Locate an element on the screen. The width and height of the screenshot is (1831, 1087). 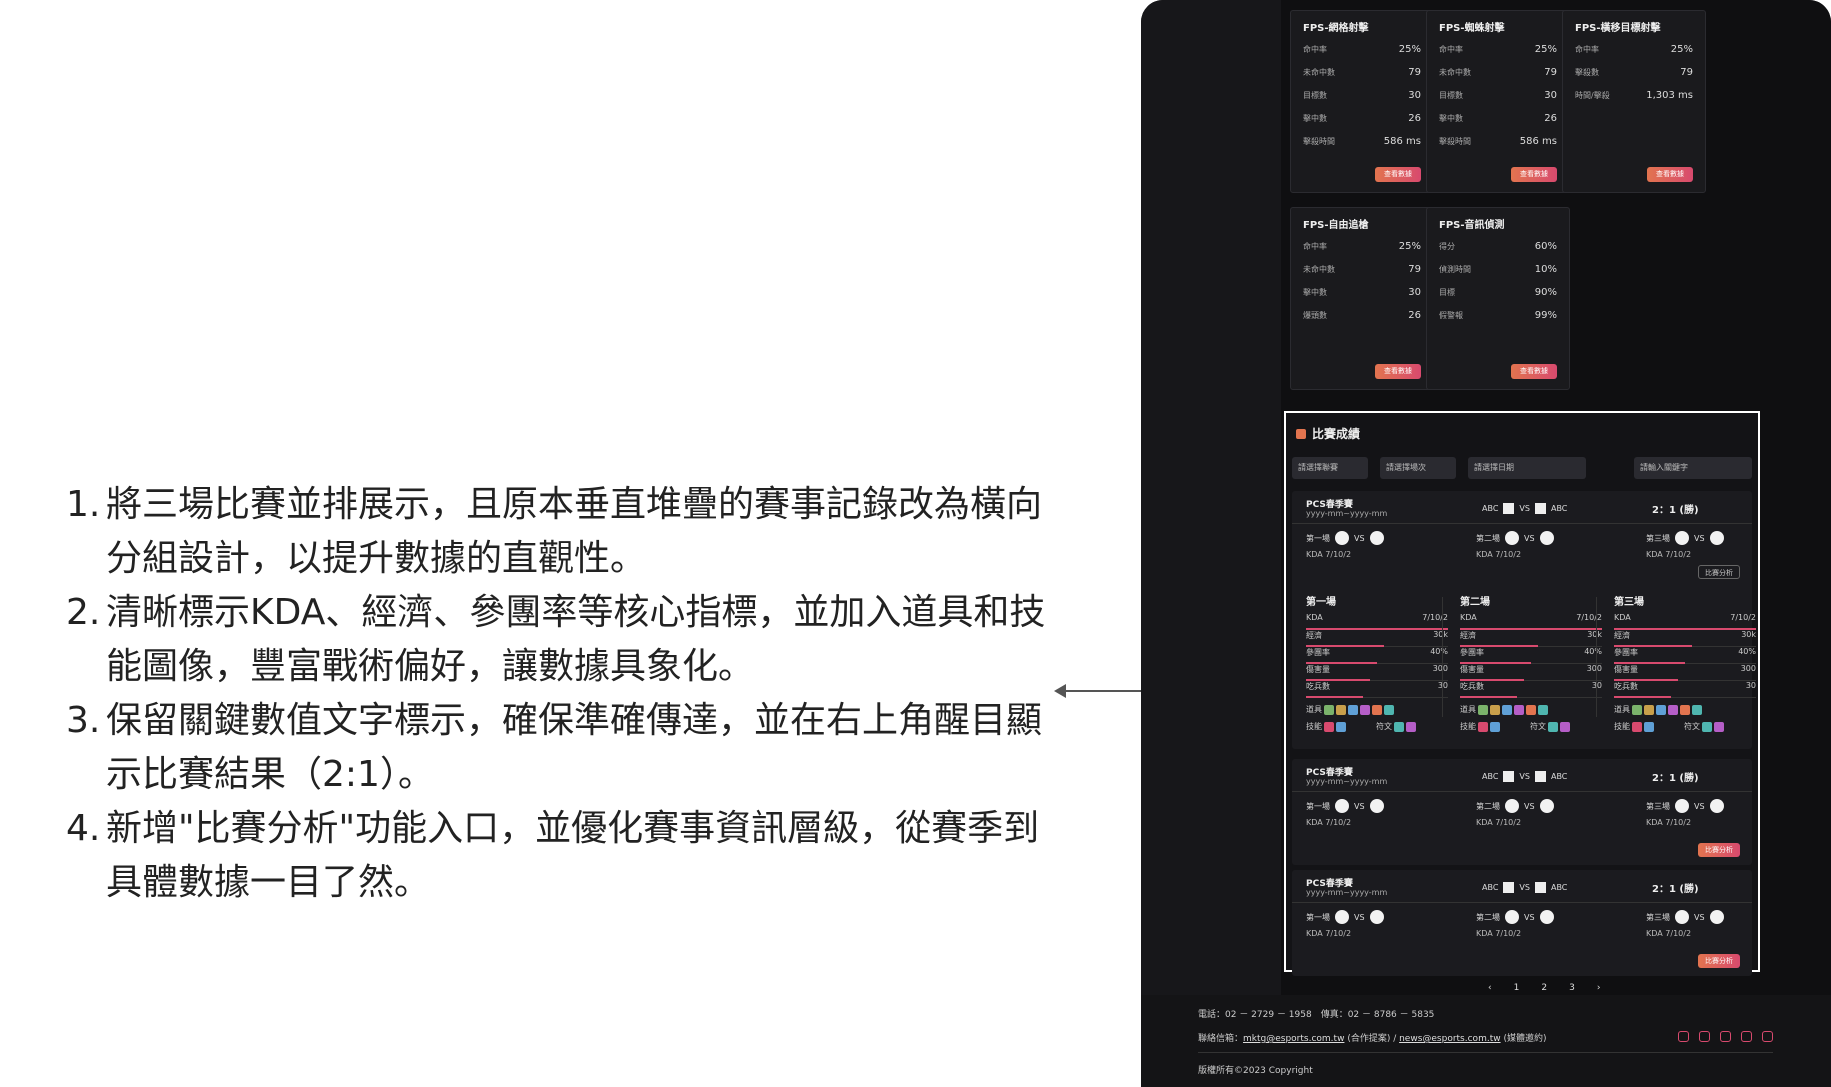
round-select: 請選擇場次 is located at coordinates (1418, 468).